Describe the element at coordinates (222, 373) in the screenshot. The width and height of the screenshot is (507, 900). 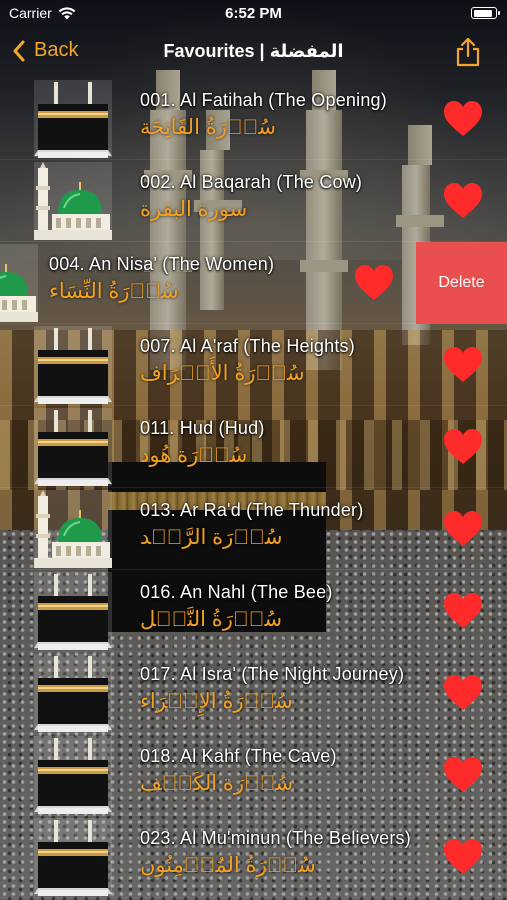
I see `surah-arabic-name: سُوۡرَةُ الأَعۡرَاف` at that location.